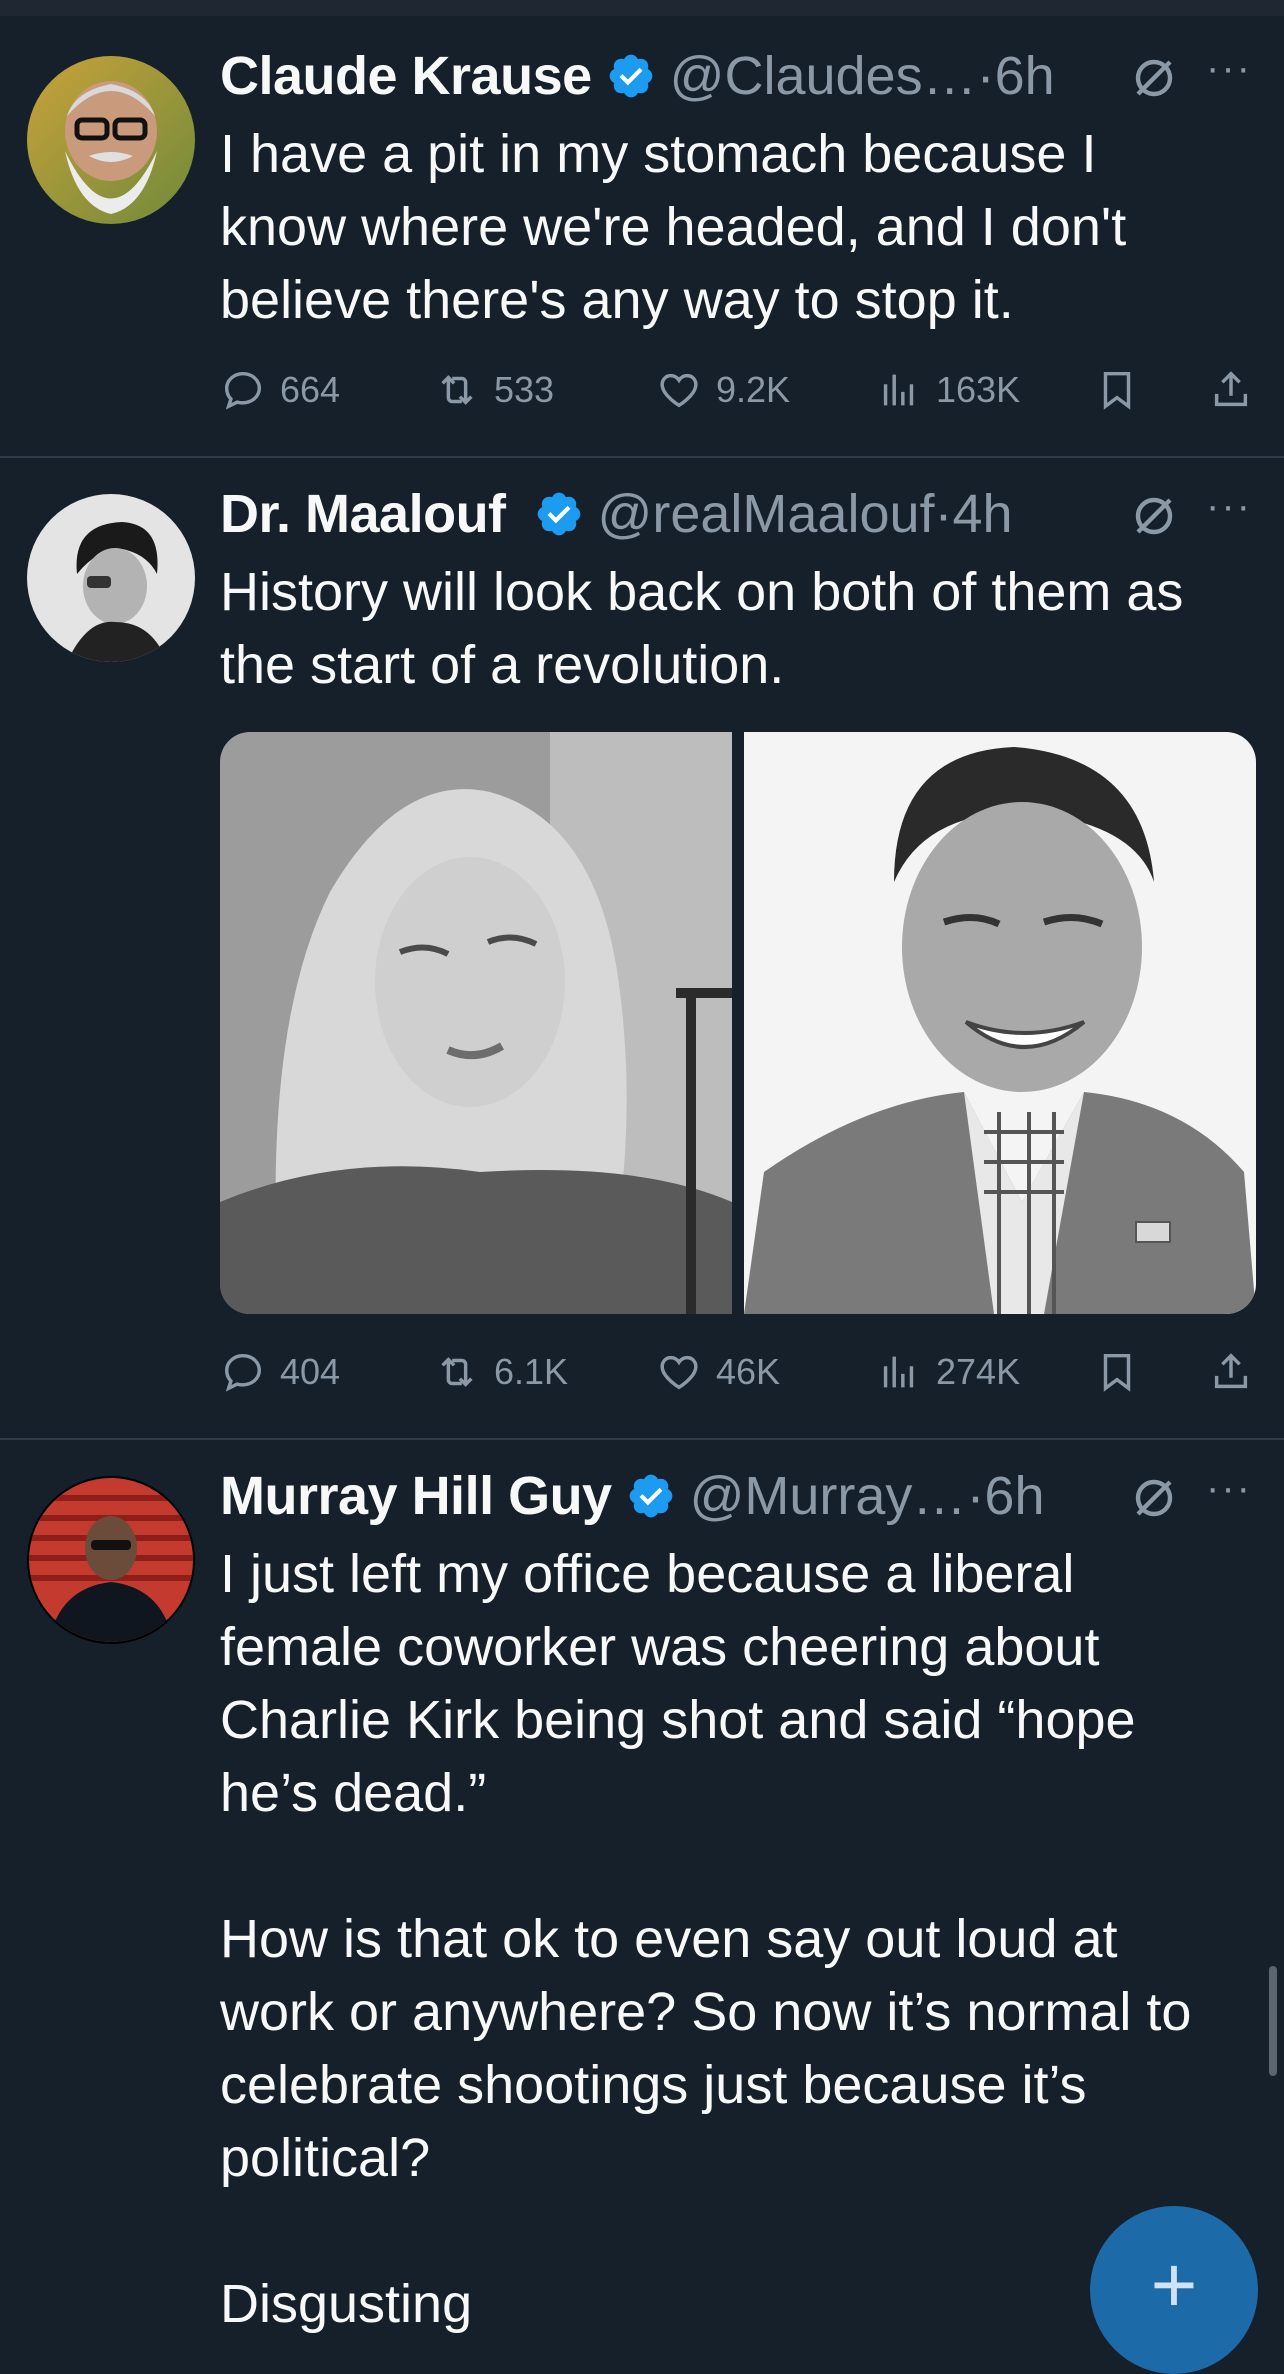 The image size is (1284, 2374). I want to click on like-button: 9.2K, so click(723, 390).